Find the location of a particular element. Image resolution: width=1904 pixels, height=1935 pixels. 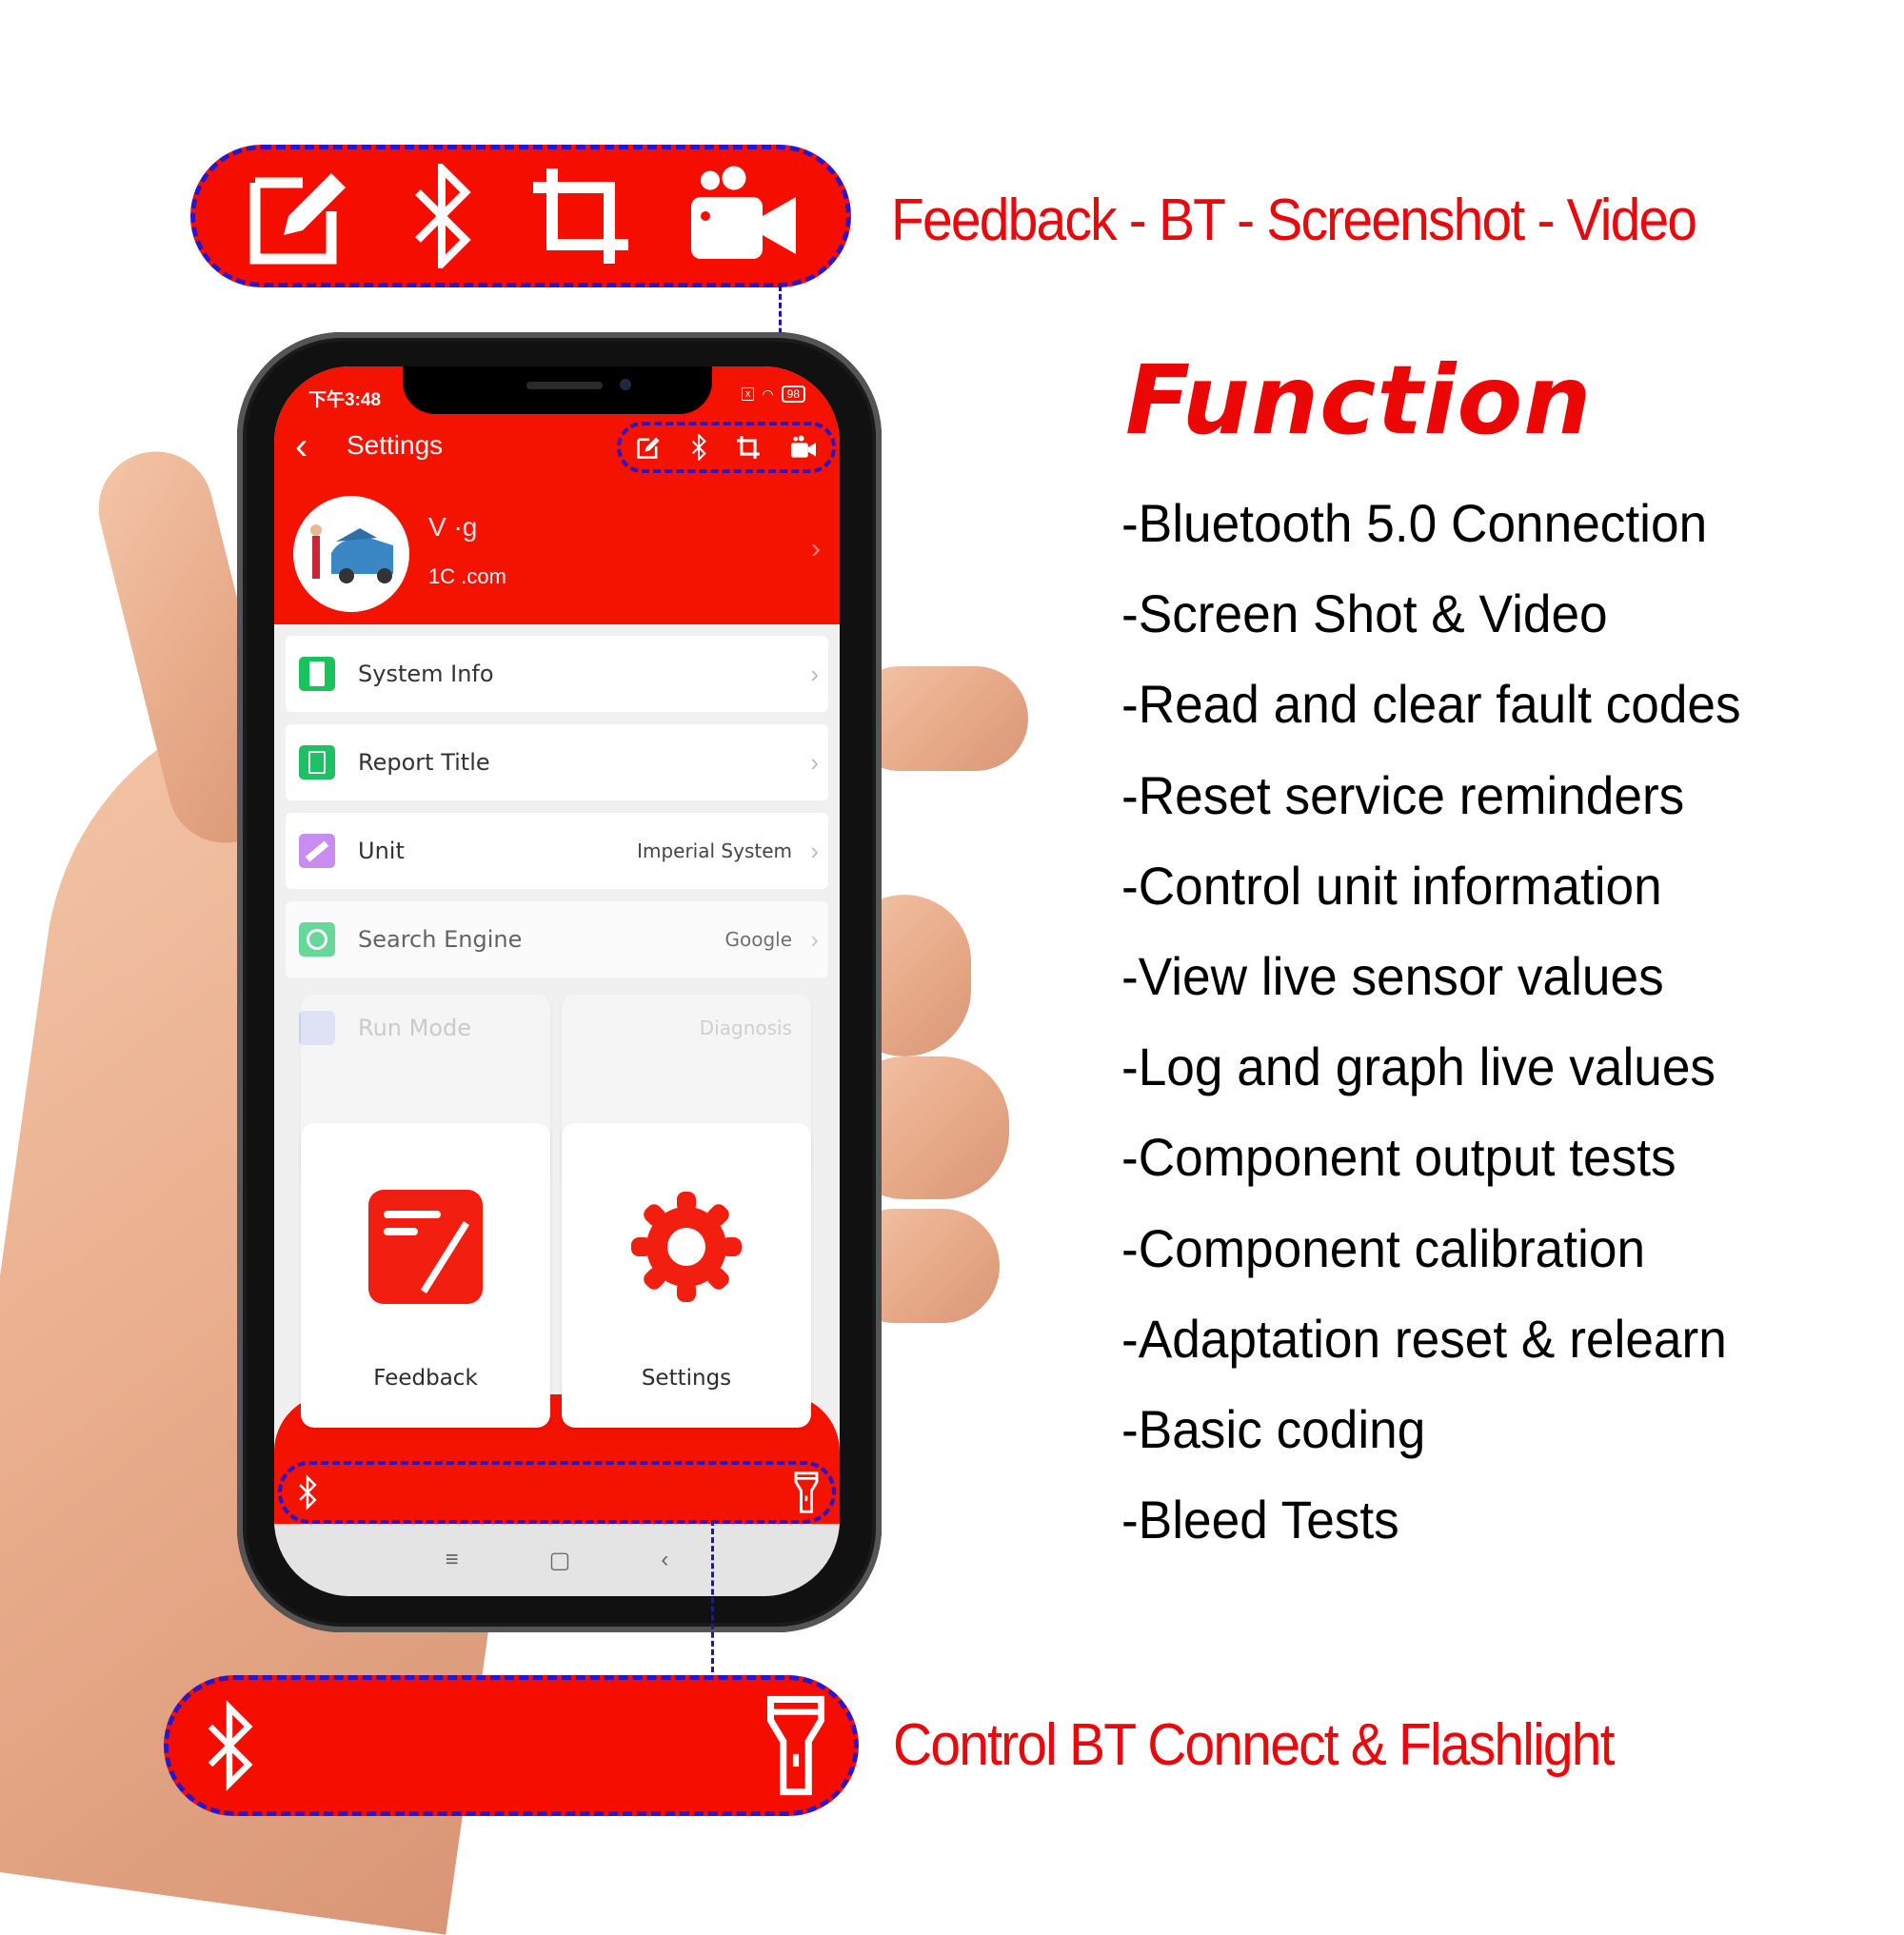

menu-icon: ≡ is located at coordinates (452, 1560).